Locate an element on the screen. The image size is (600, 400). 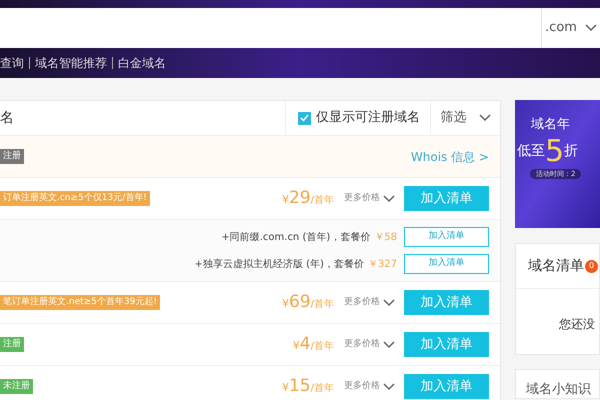
status-tag: 订单注册英文.cn≥5个仅13元/首年! is located at coordinates (75, 198).